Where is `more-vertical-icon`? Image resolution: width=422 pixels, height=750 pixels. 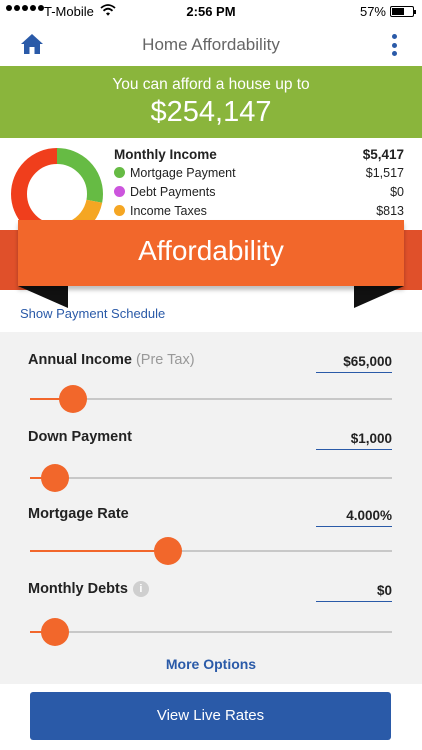
more-vertical-icon is located at coordinates (394, 45).